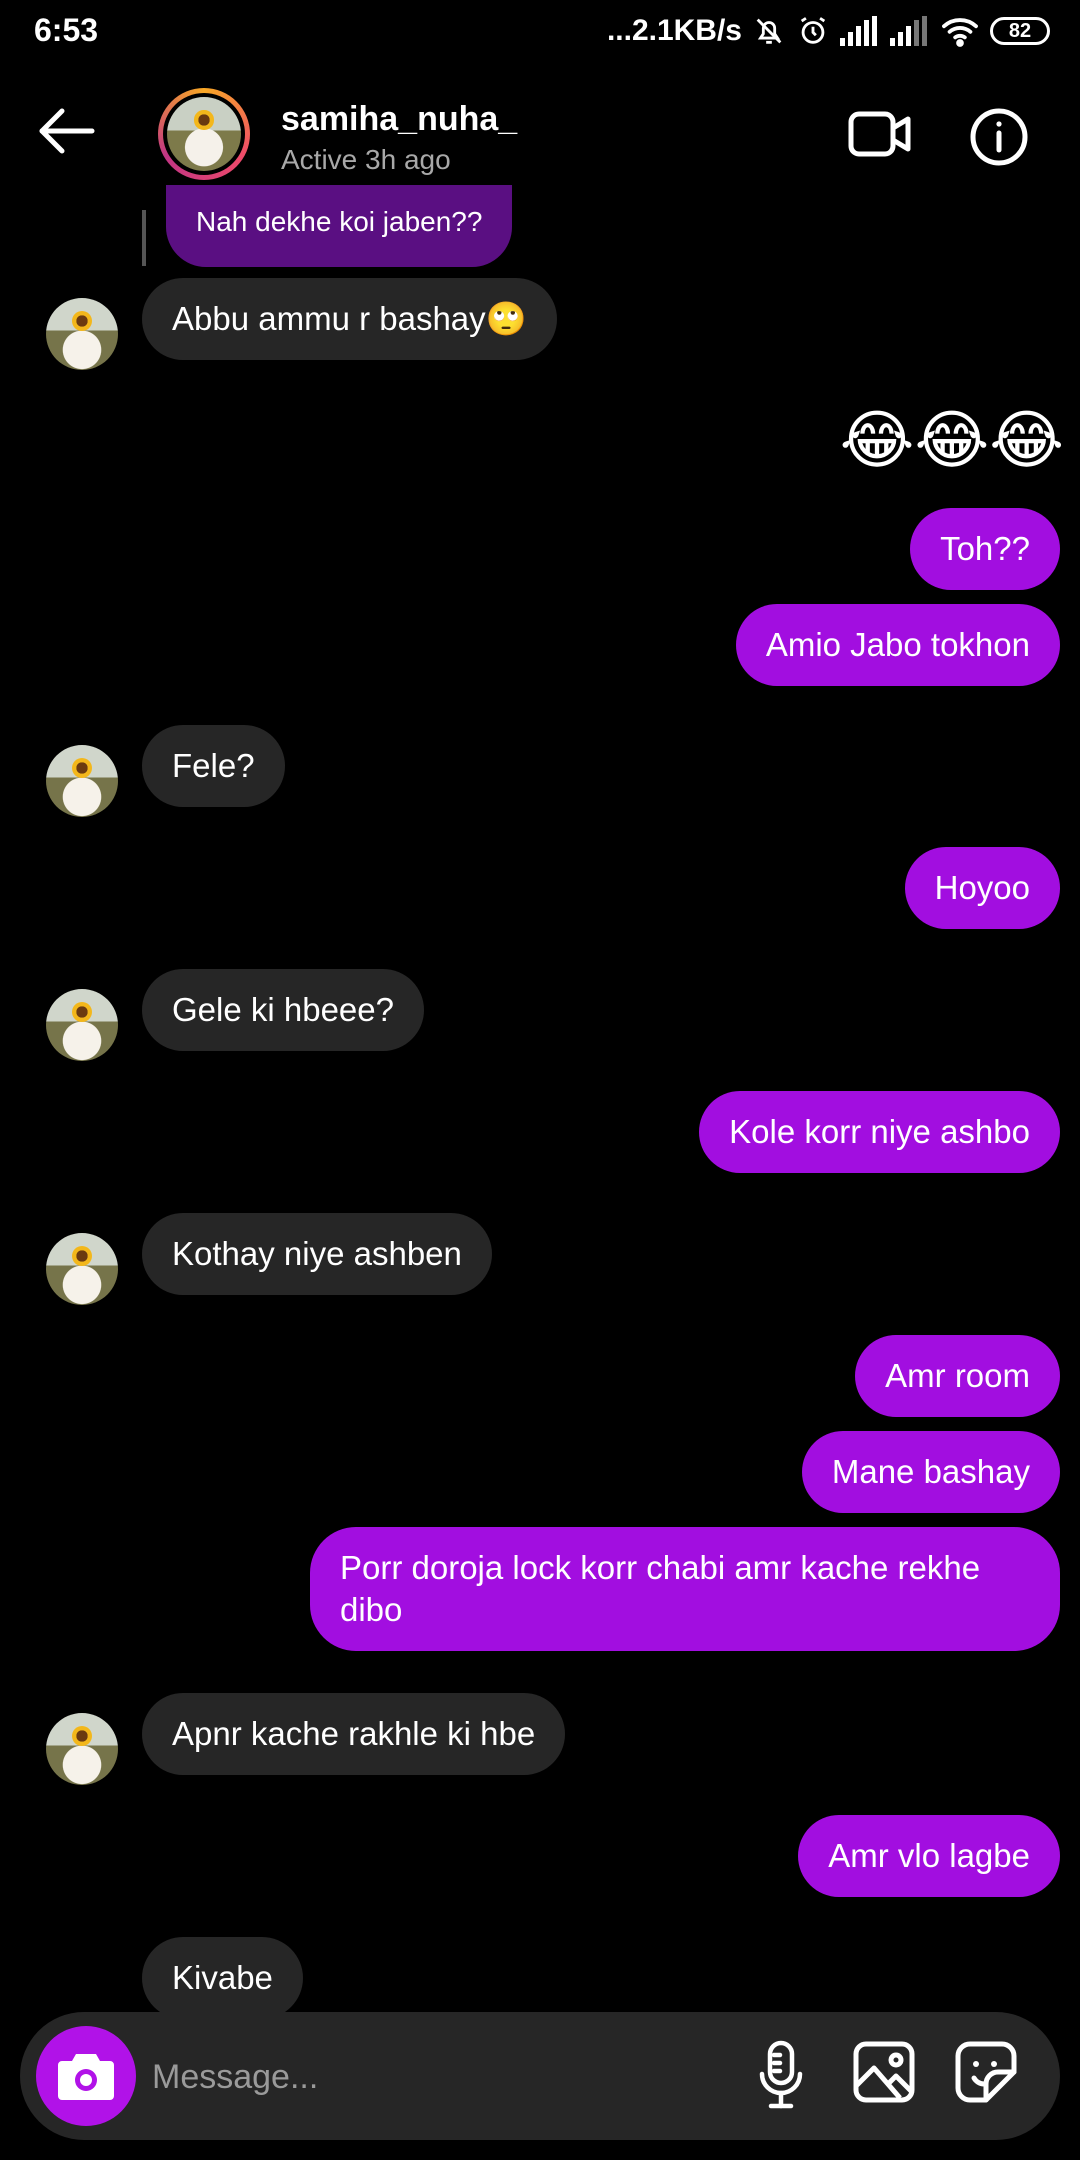 The width and height of the screenshot is (1080, 2160). I want to click on camera-button, so click(86, 2076).